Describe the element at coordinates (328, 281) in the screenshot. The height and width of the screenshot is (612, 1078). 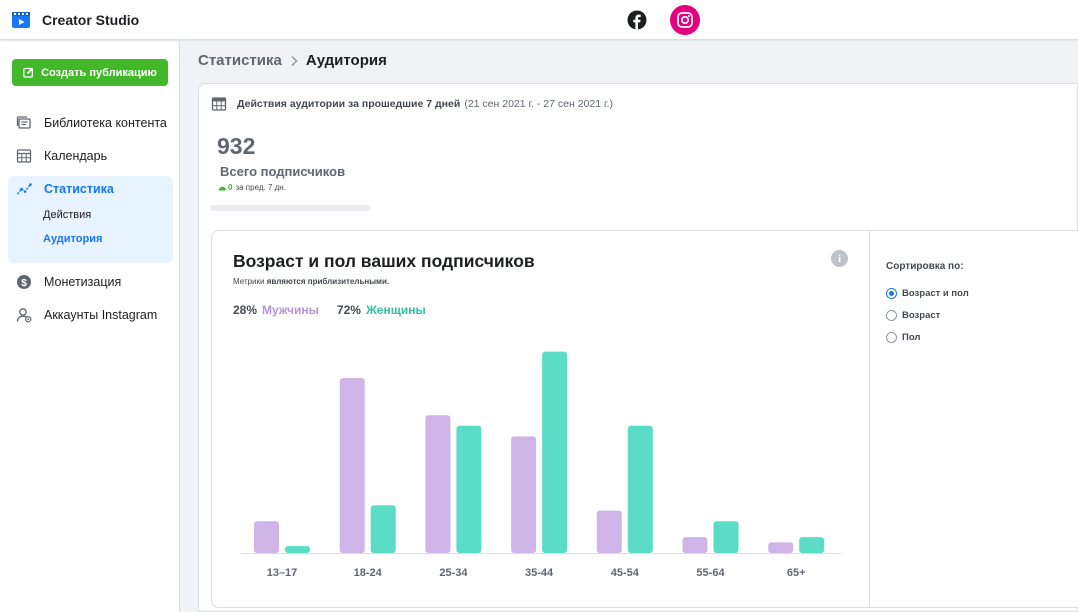
I see `chart-note-strong: являются приблизительными.` at that location.